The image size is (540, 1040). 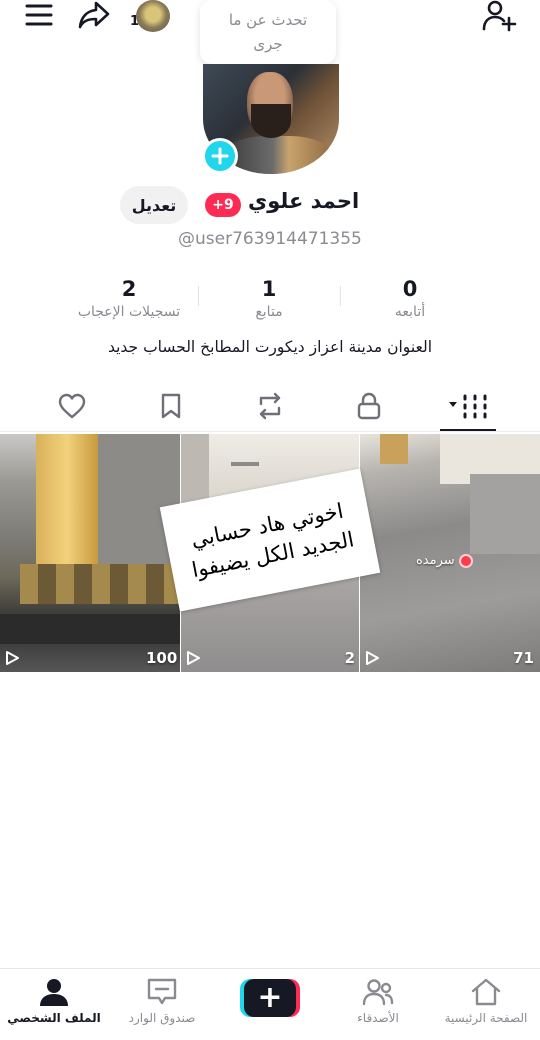 What do you see at coordinates (154, 205) in the screenshot?
I see `edit-profile-button: تعديل` at bounding box center [154, 205].